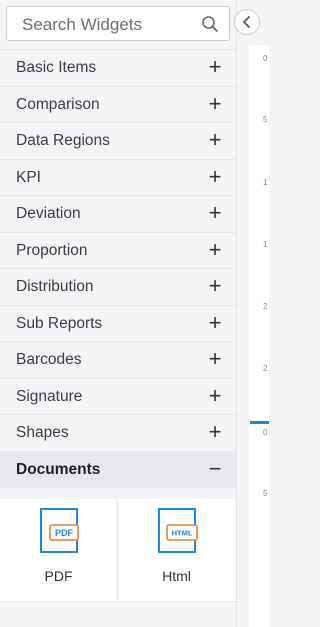 The height and width of the screenshot is (627, 320). What do you see at coordinates (210, 24) in the screenshot?
I see `search-icon` at bounding box center [210, 24].